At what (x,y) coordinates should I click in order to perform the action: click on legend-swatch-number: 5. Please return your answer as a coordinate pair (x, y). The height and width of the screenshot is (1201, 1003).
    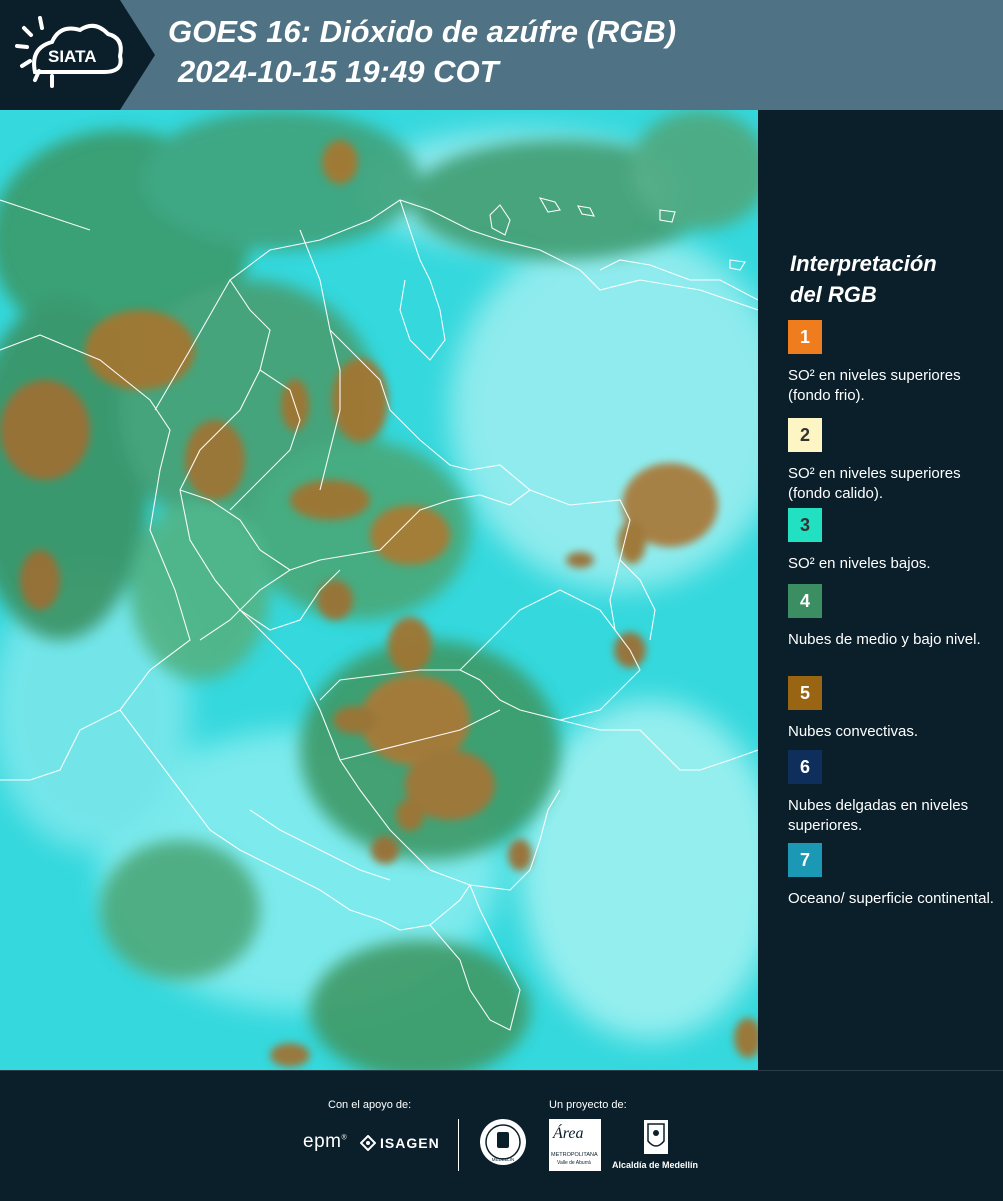
    Looking at the image, I should click on (804, 692).